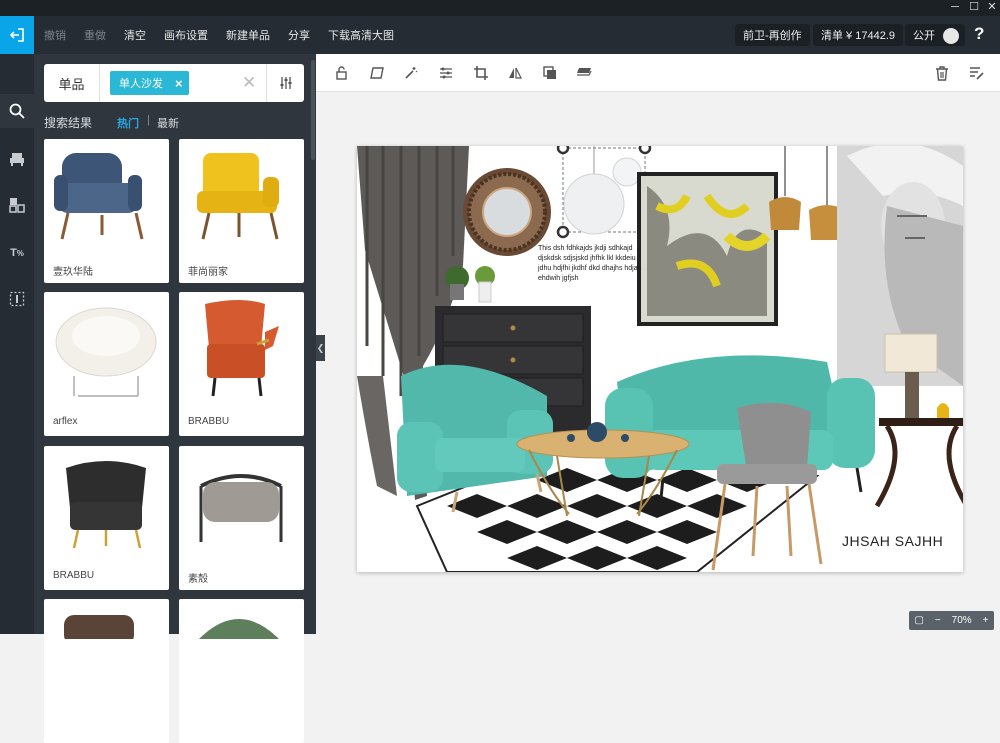 The height and width of the screenshot is (743, 1000). I want to click on frame-icon, so click(17, 299).